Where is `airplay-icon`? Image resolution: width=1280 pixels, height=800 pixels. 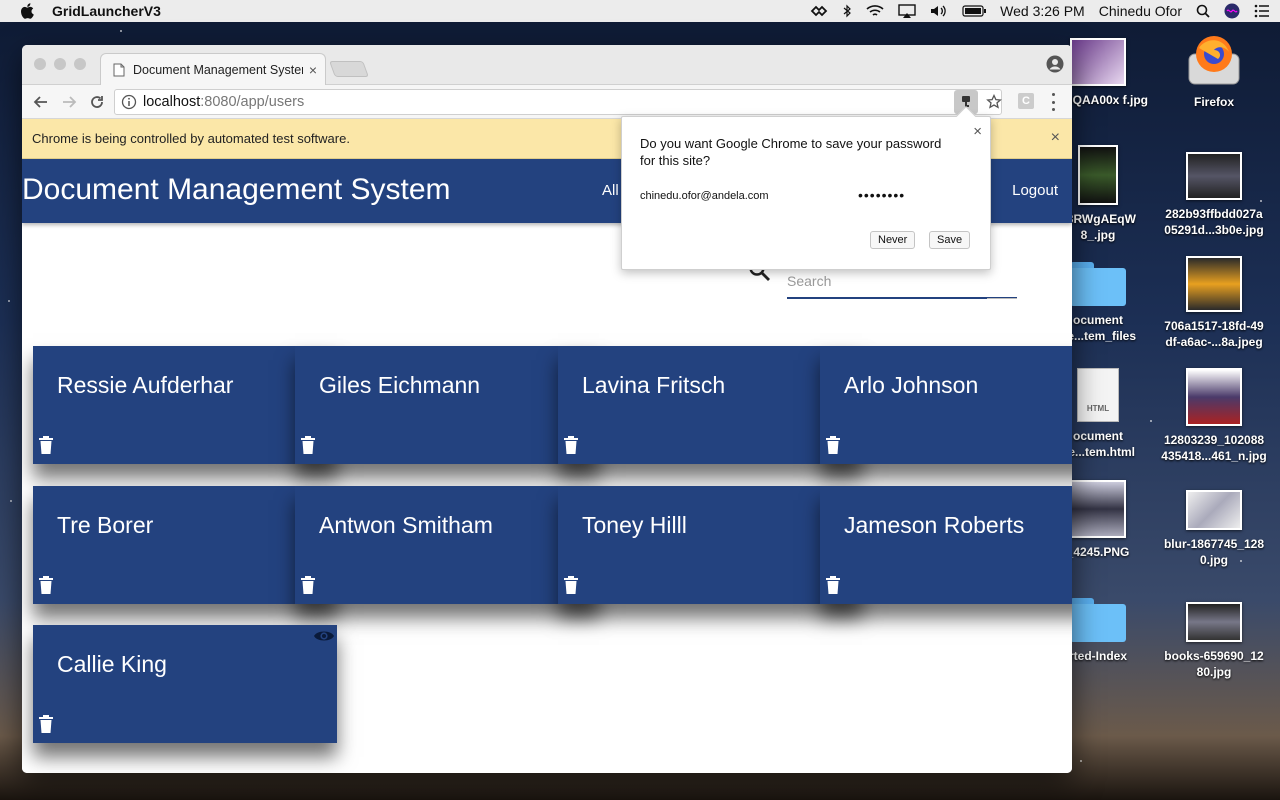 airplay-icon is located at coordinates (907, 11).